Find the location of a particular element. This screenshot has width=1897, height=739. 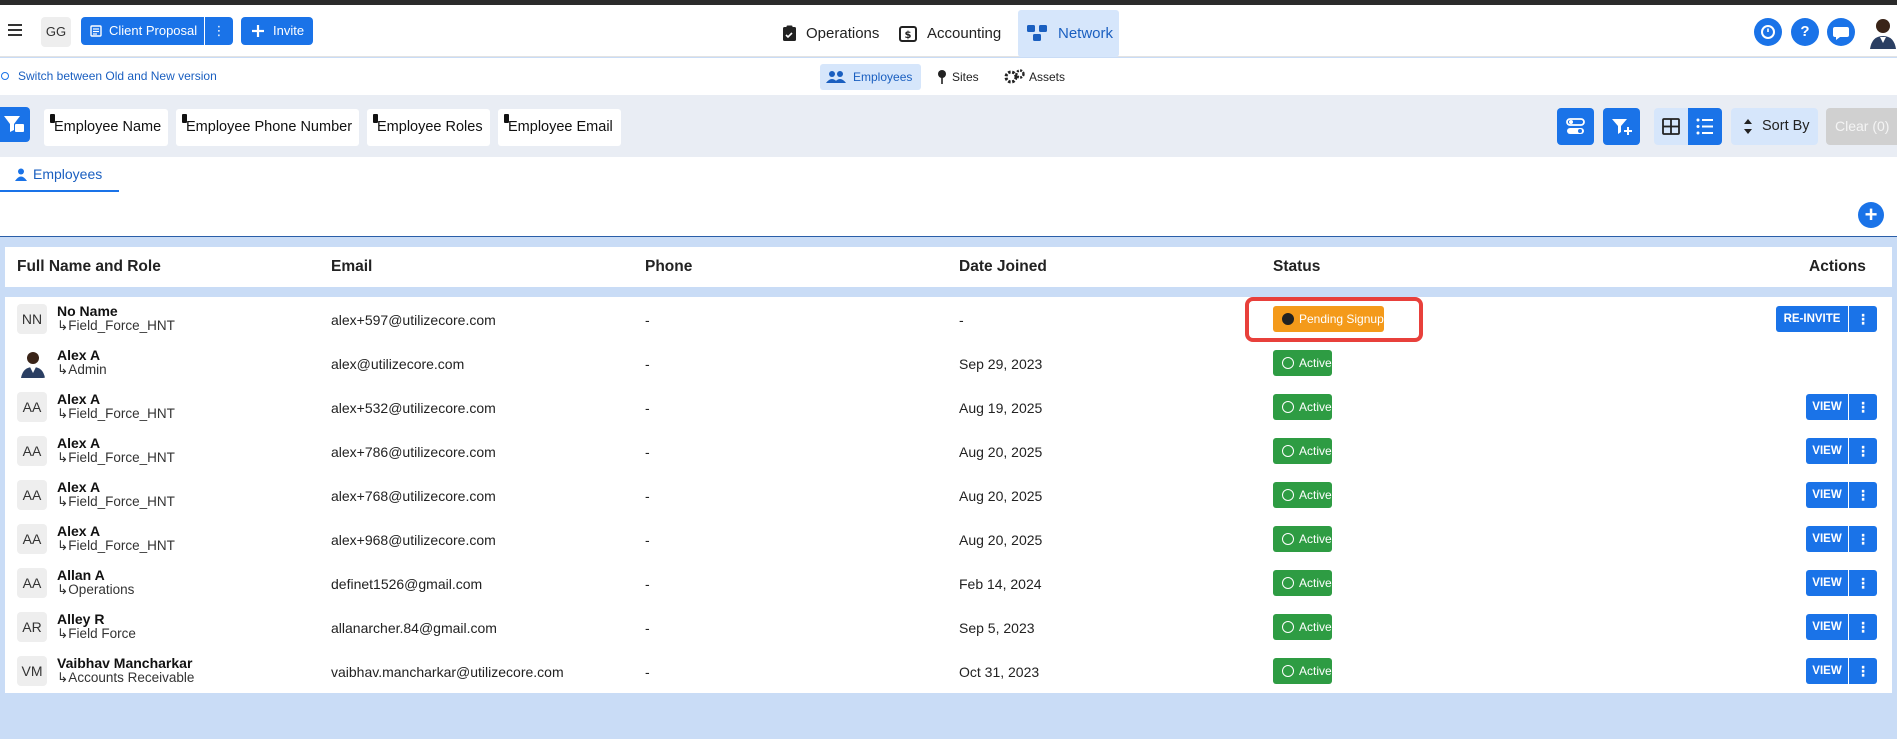

invite-button: Invite is located at coordinates (277, 31).